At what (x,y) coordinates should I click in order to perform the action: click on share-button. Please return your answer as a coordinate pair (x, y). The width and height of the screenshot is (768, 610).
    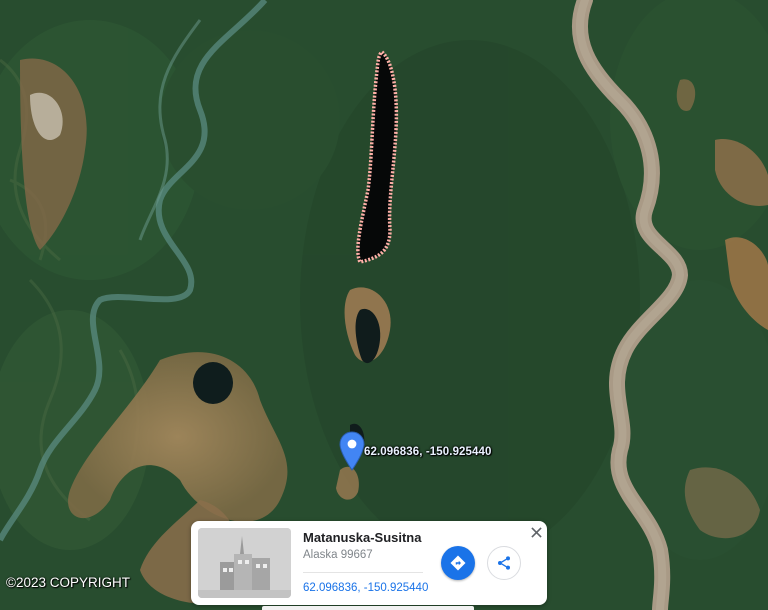
    Looking at the image, I should click on (504, 563).